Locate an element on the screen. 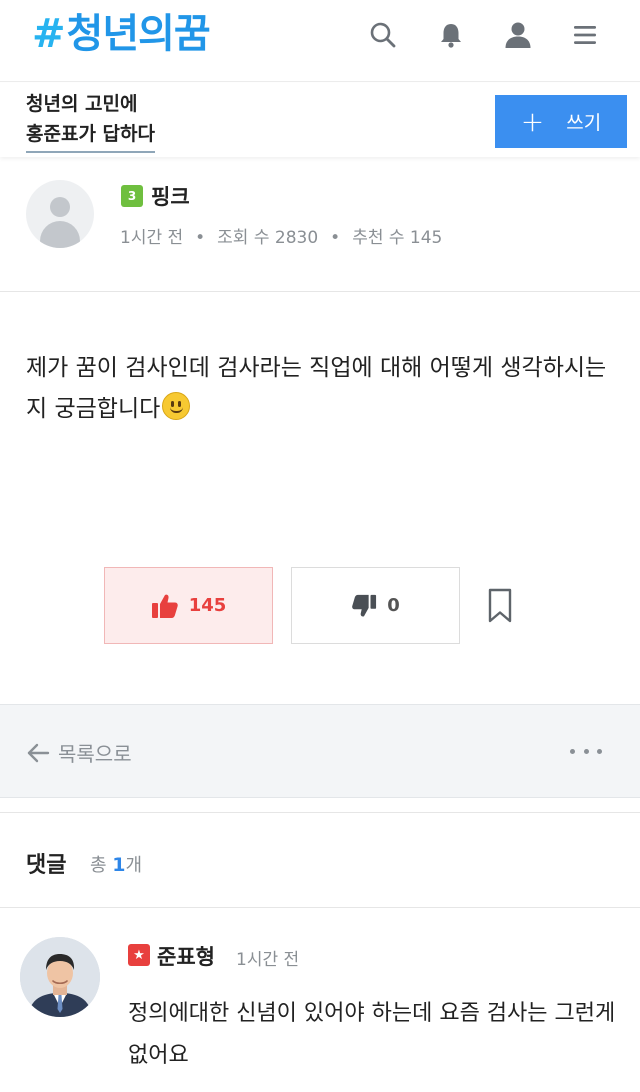  post-author-row: 3 핑크 1시간 전 • 조회 수 2830 • 추천 수 145 is located at coordinates (320, 226).